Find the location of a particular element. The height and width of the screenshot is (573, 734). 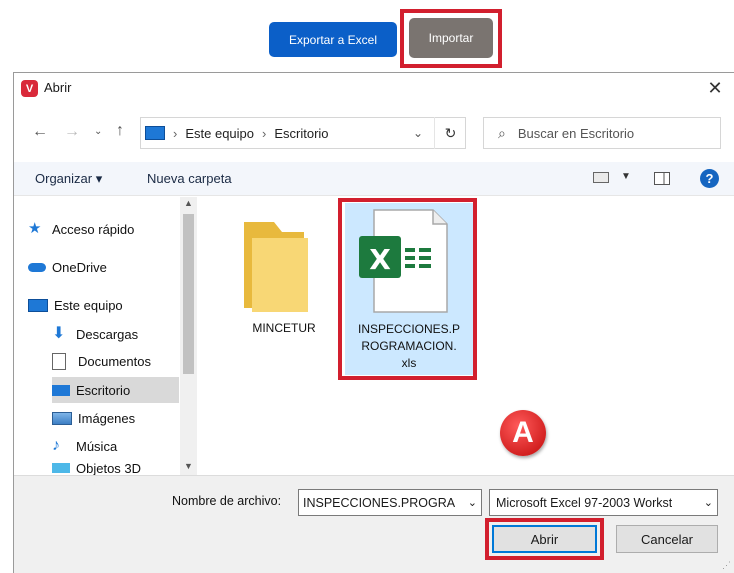

sidebar-item-label: Acceso rápido is located at coordinates (93, 229).